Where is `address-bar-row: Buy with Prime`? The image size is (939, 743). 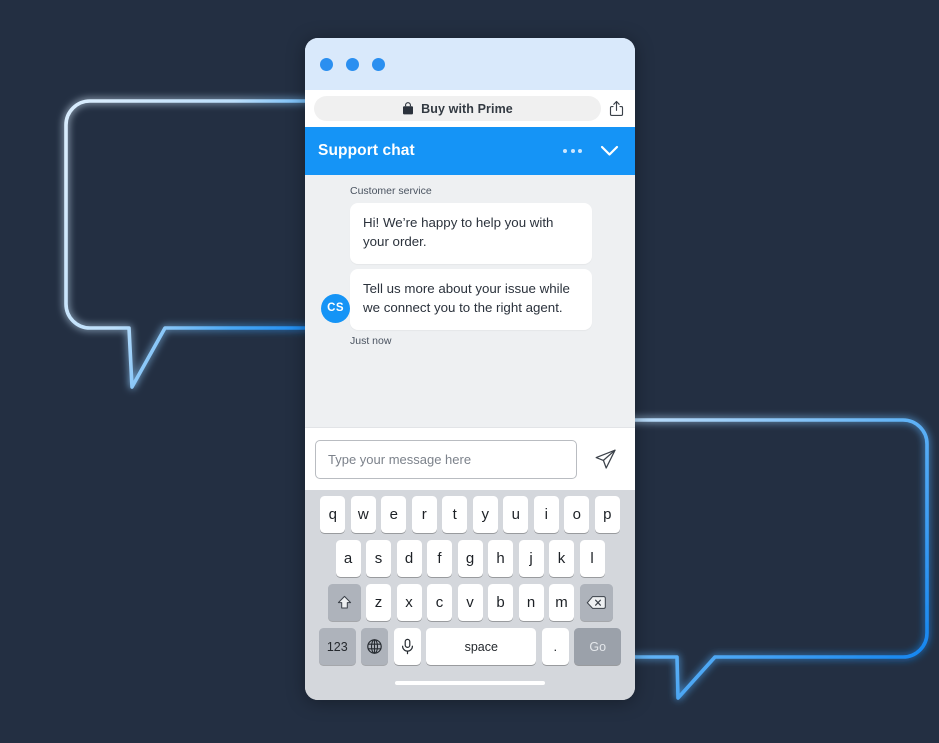
address-bar-row: Buy with Prime is located at coordinates (470, 108).